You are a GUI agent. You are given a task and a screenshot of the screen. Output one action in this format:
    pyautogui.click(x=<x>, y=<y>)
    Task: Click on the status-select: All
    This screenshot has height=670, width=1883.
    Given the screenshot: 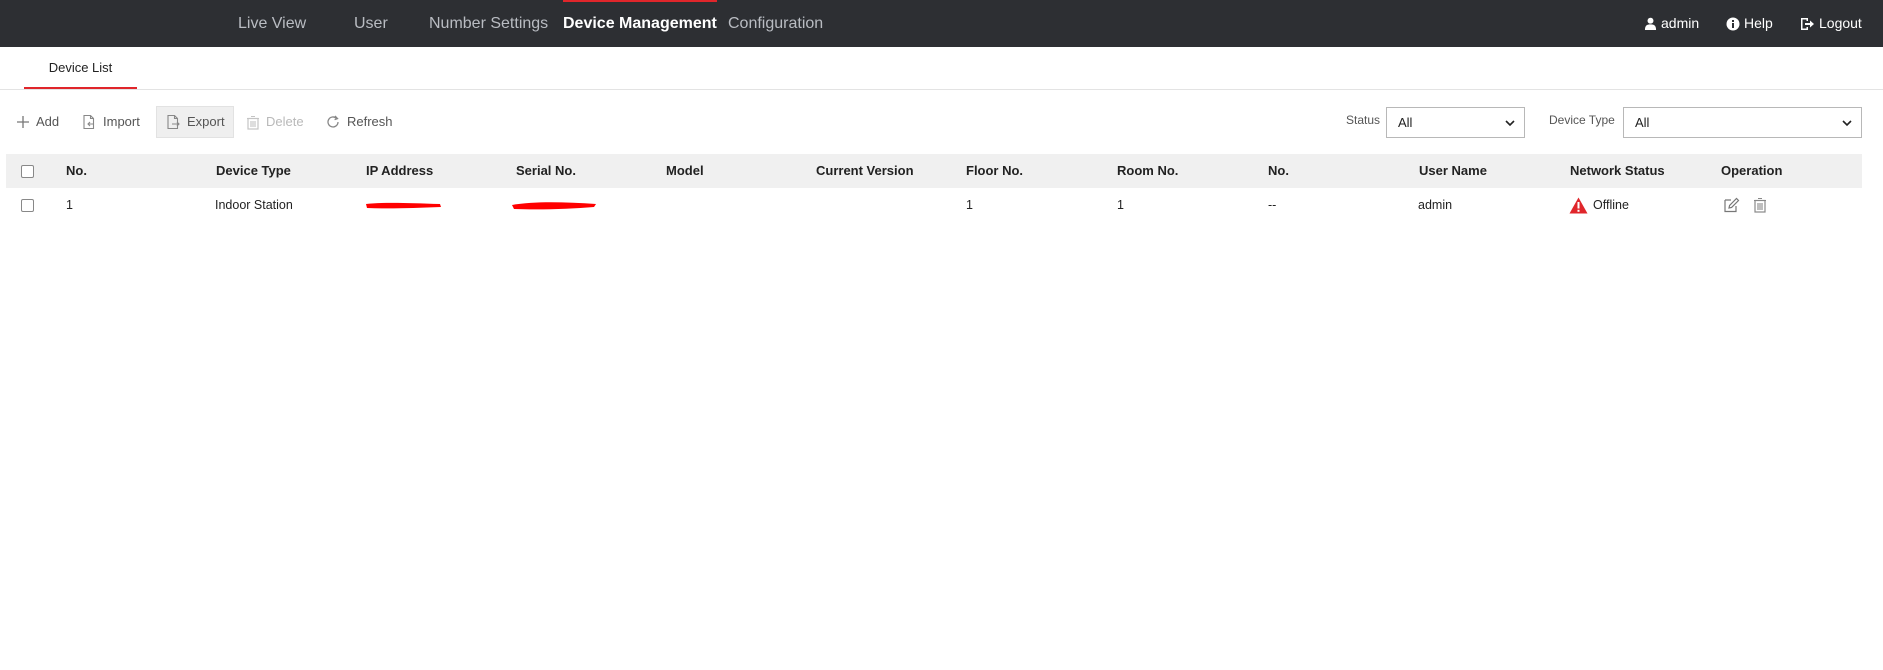 What is the action you would take?
    pyautogui.click(x=1455, y=122)
    